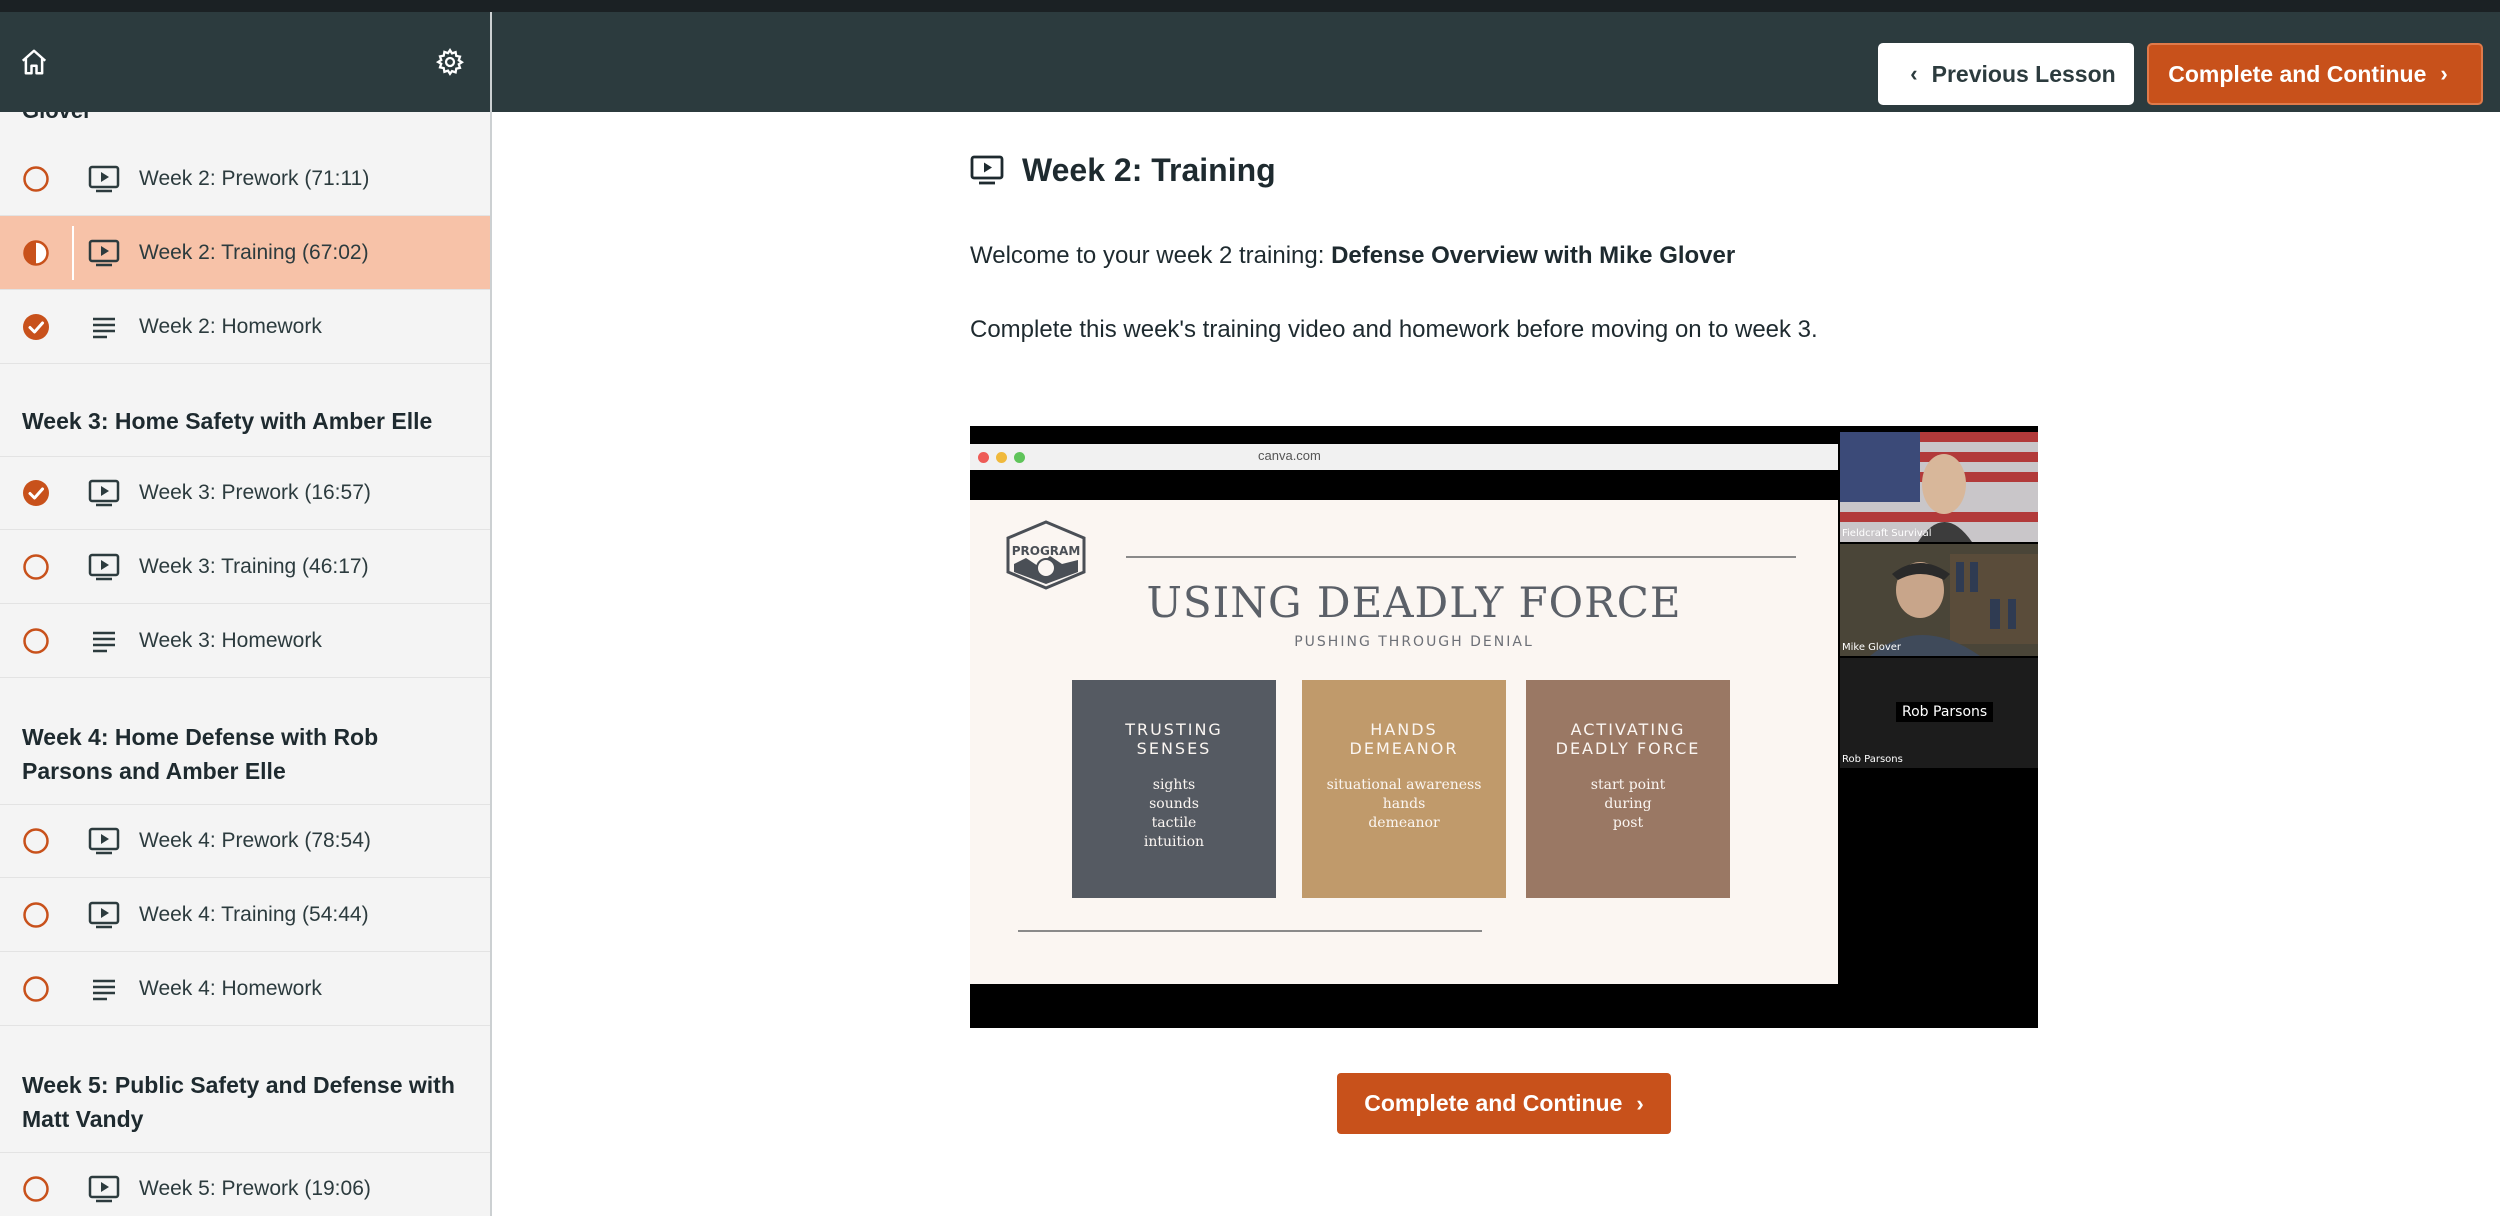  I want to click on slide-box-heading: HANDS DEMEANOR, so click(1404, 739).